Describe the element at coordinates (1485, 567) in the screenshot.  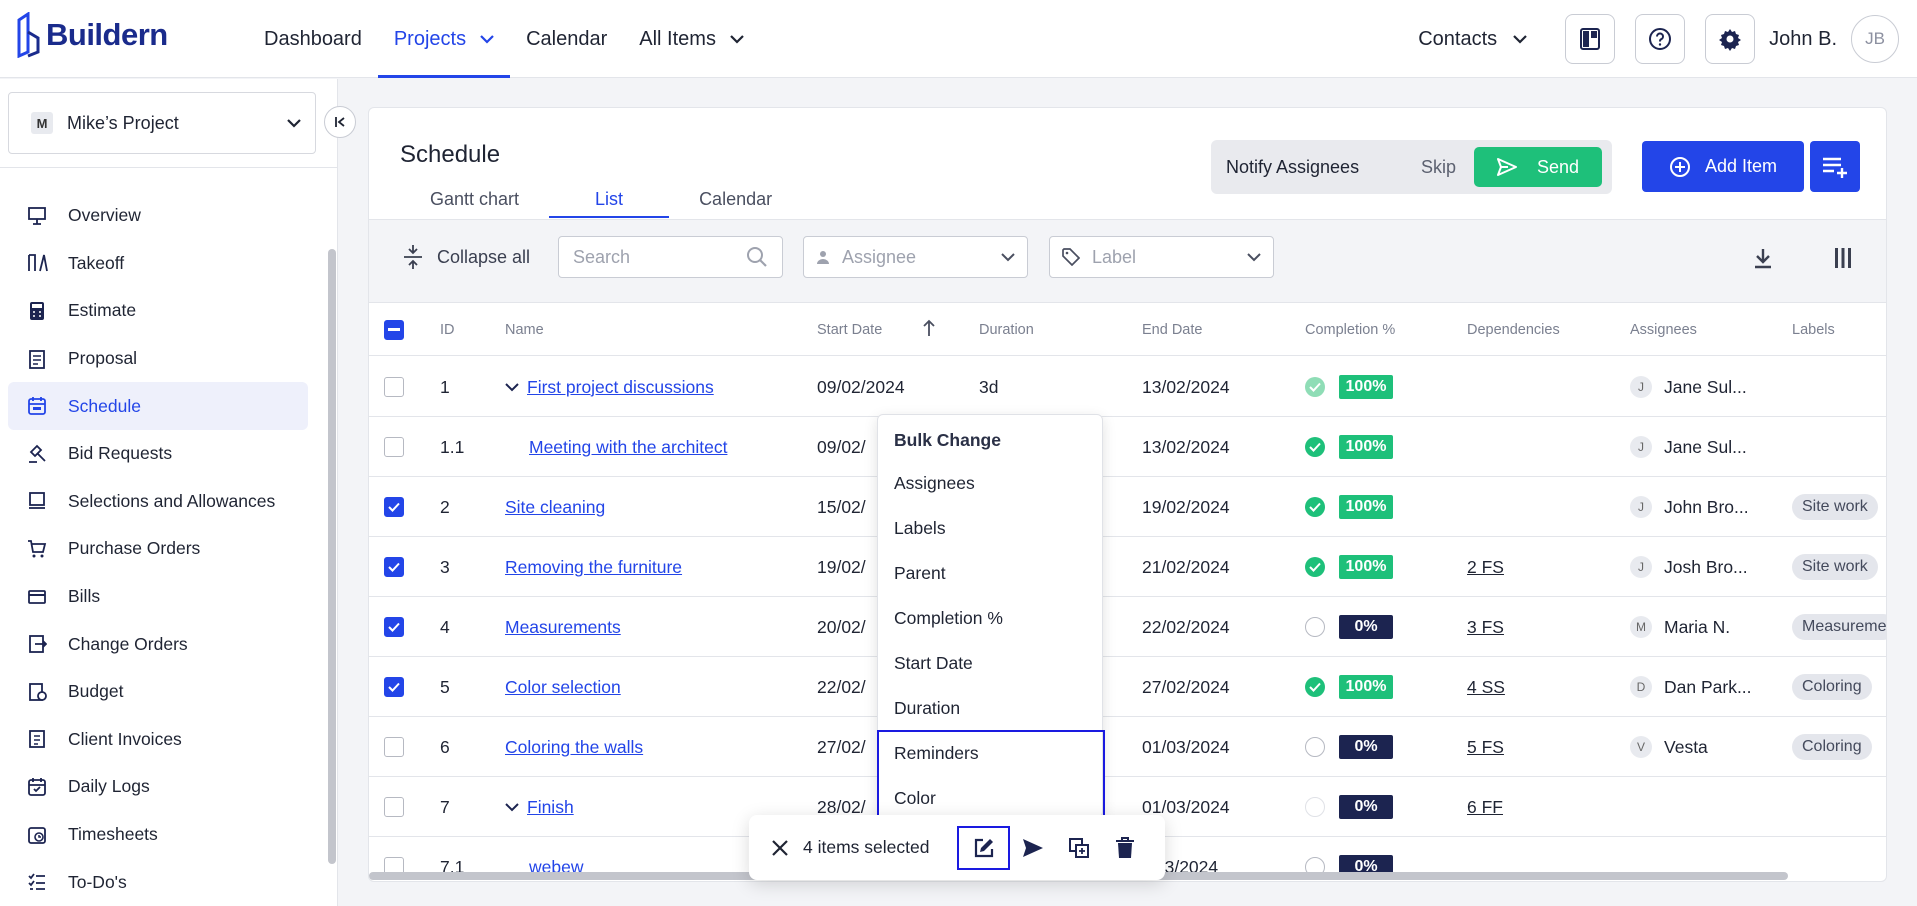
I see `dependency-link: 2 FS` at that location.